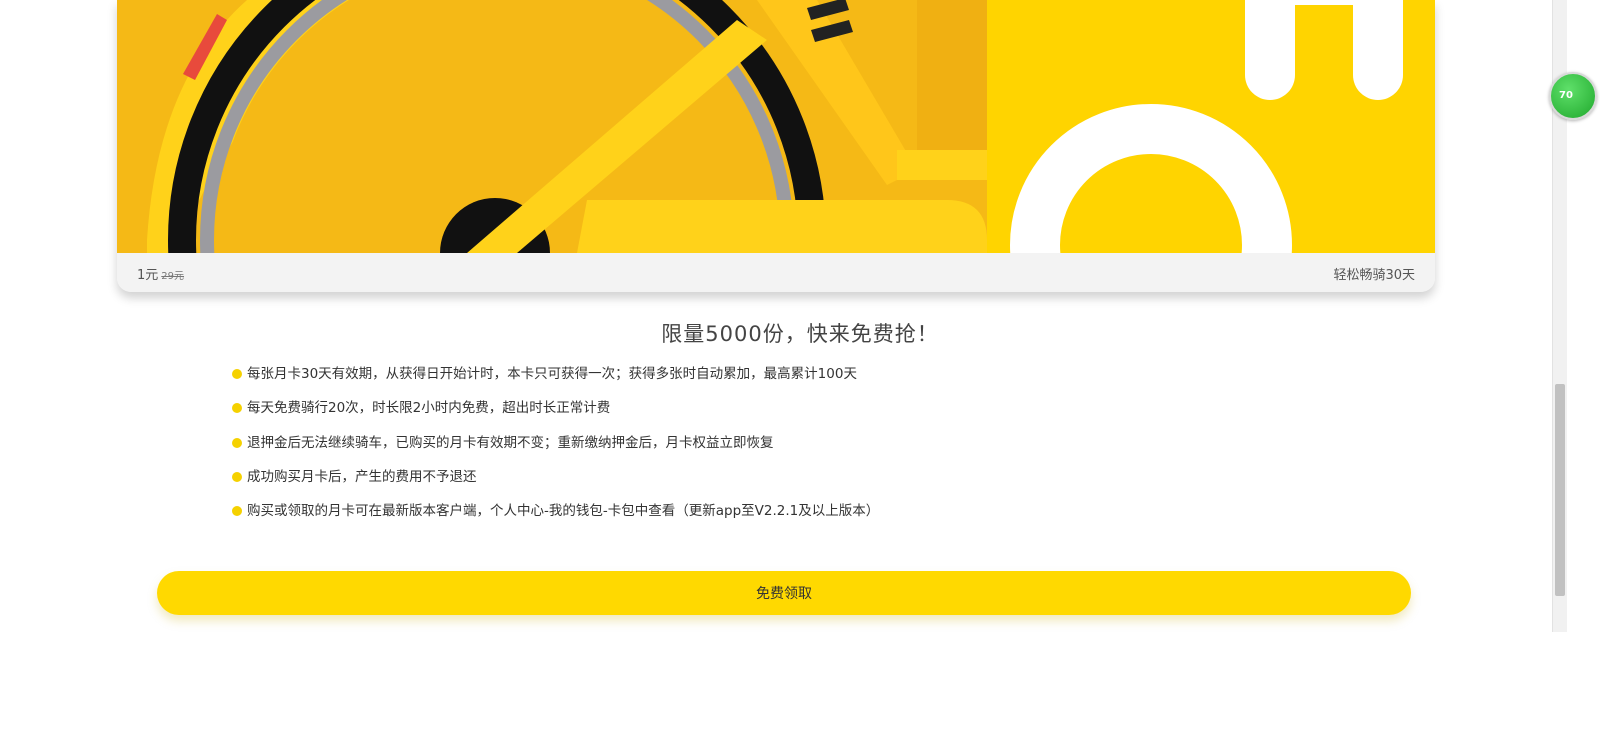  What do you see at coordinates (148, 275) in the screenshot?
I see `price-current: 1元` at bounding box center [148, 275].